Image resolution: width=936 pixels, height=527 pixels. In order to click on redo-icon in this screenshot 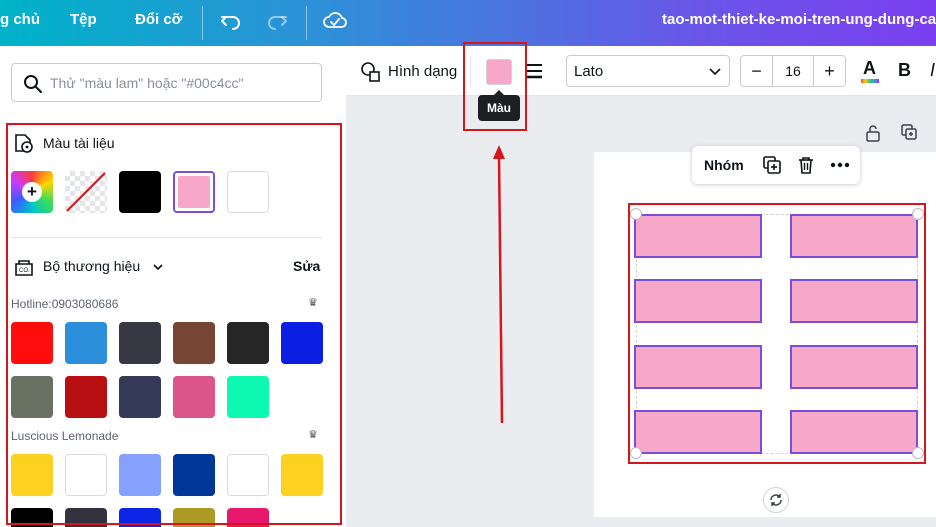, I will do `click(277, 21)`.